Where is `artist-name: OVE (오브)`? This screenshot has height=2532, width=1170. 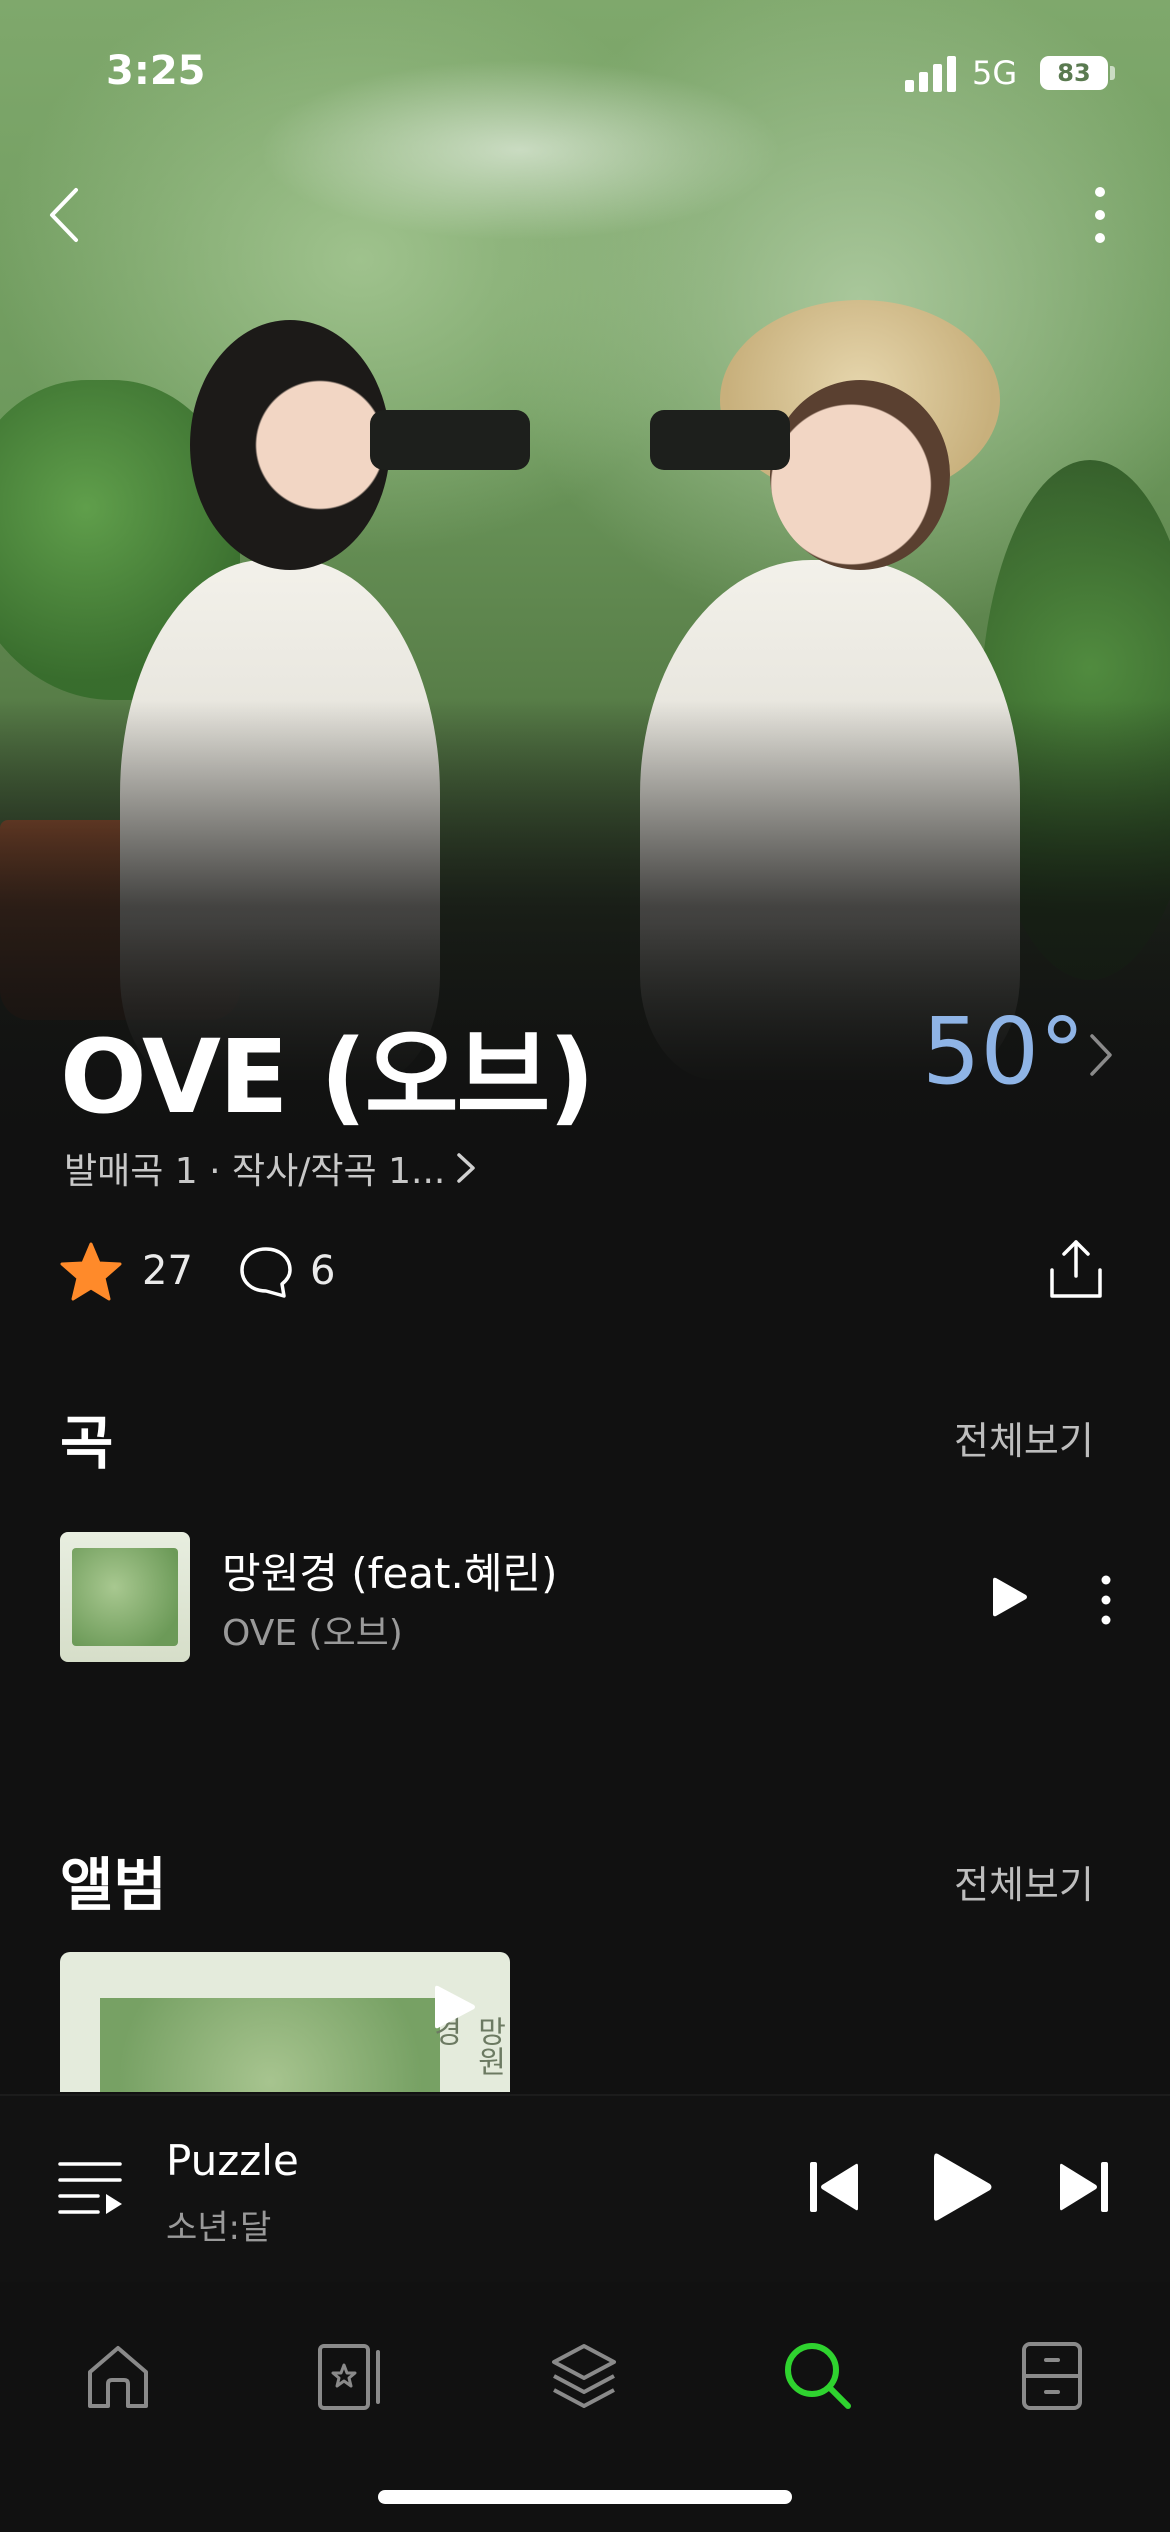
artist-name: OVE (오브) is located at coordinates (327, 1077).